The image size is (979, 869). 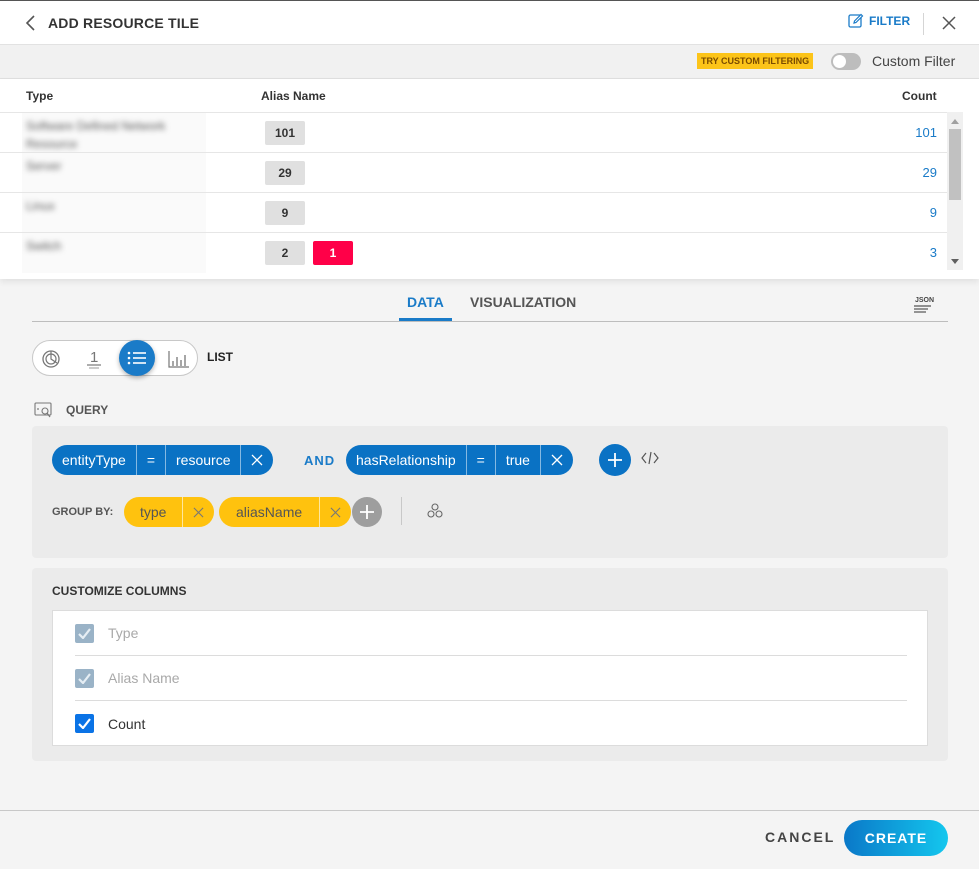 What do you see at coordinates (473, 172) in the screenshot?
I see `table-row: Server 29 29` at bounding box center [473, 172].